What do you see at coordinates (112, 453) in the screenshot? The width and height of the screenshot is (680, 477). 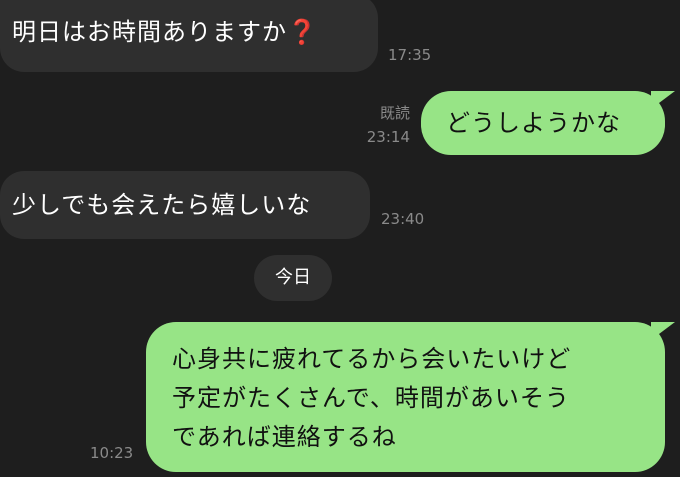 I see `message-timestamp: 10:23` at bounding box center [112, 453].